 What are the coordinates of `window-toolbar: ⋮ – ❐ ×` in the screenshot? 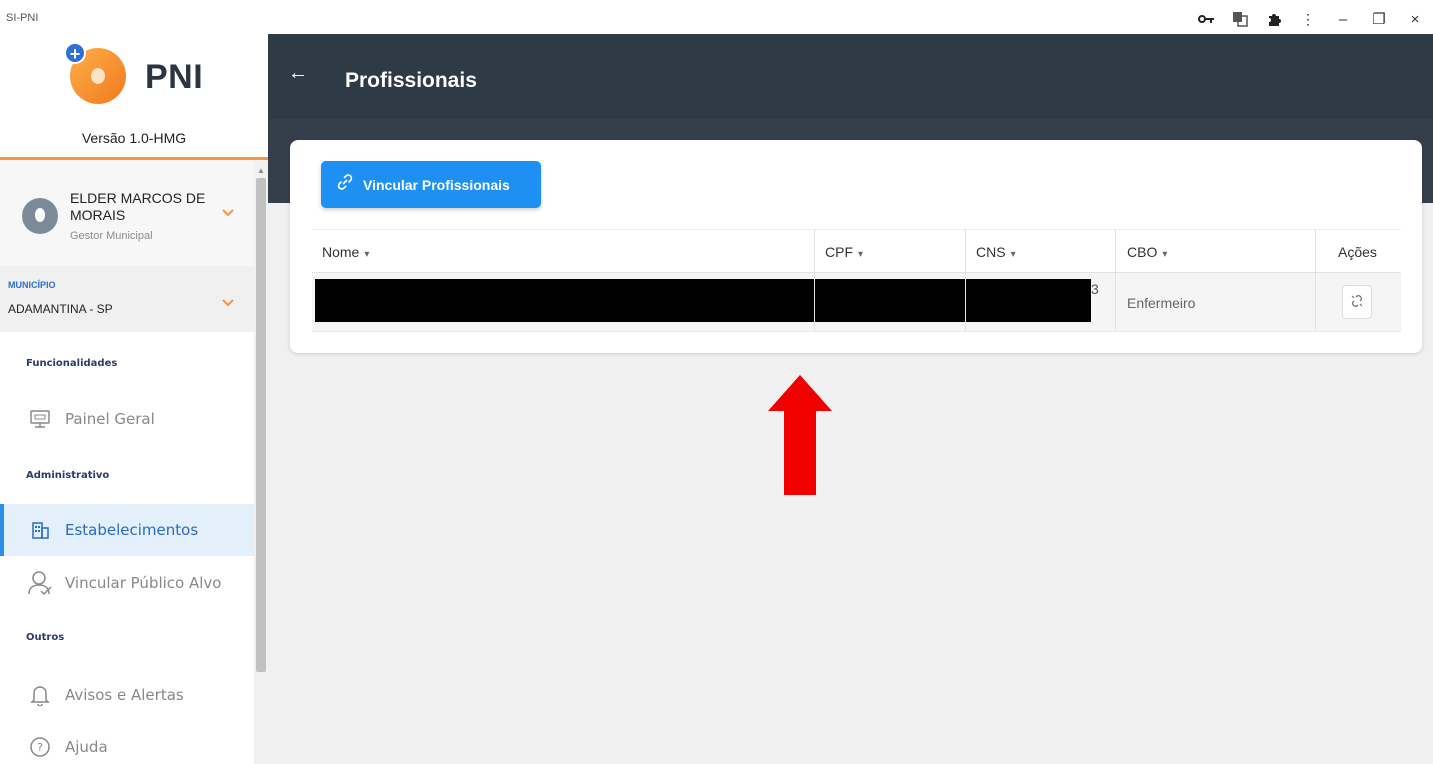 It's located at (1311, 19).